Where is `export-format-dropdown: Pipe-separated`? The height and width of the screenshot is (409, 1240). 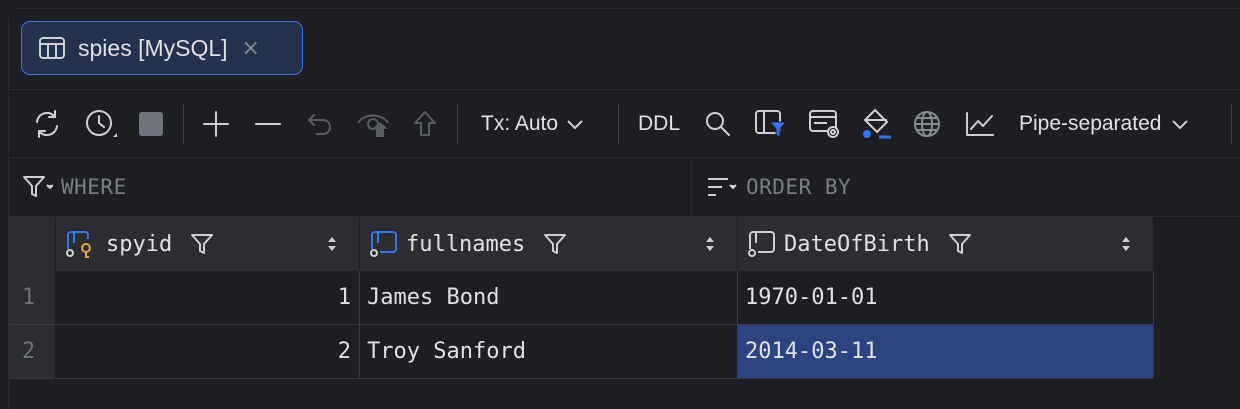 export-format-dropdown: Pipe-separated is located at coordinates (1119, 123).